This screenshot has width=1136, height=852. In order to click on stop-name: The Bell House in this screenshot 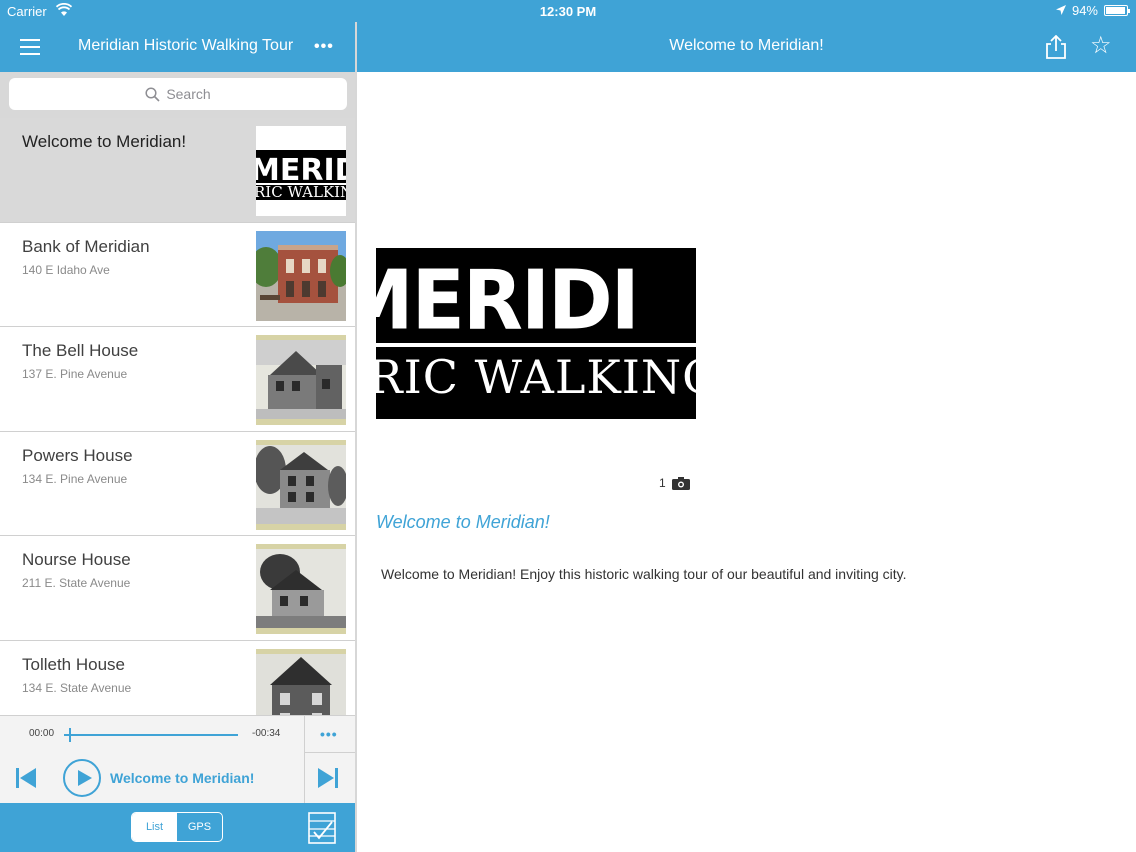, I will do `click(80, 350)`.